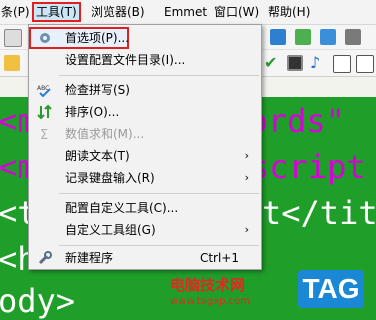 This screenshot has width=376, height=320. What do you see at coordinates (110, 178) in the screenshot?
I see `menu-item-label: 记录键盘输入(R)` at bounding box center [110, 178].